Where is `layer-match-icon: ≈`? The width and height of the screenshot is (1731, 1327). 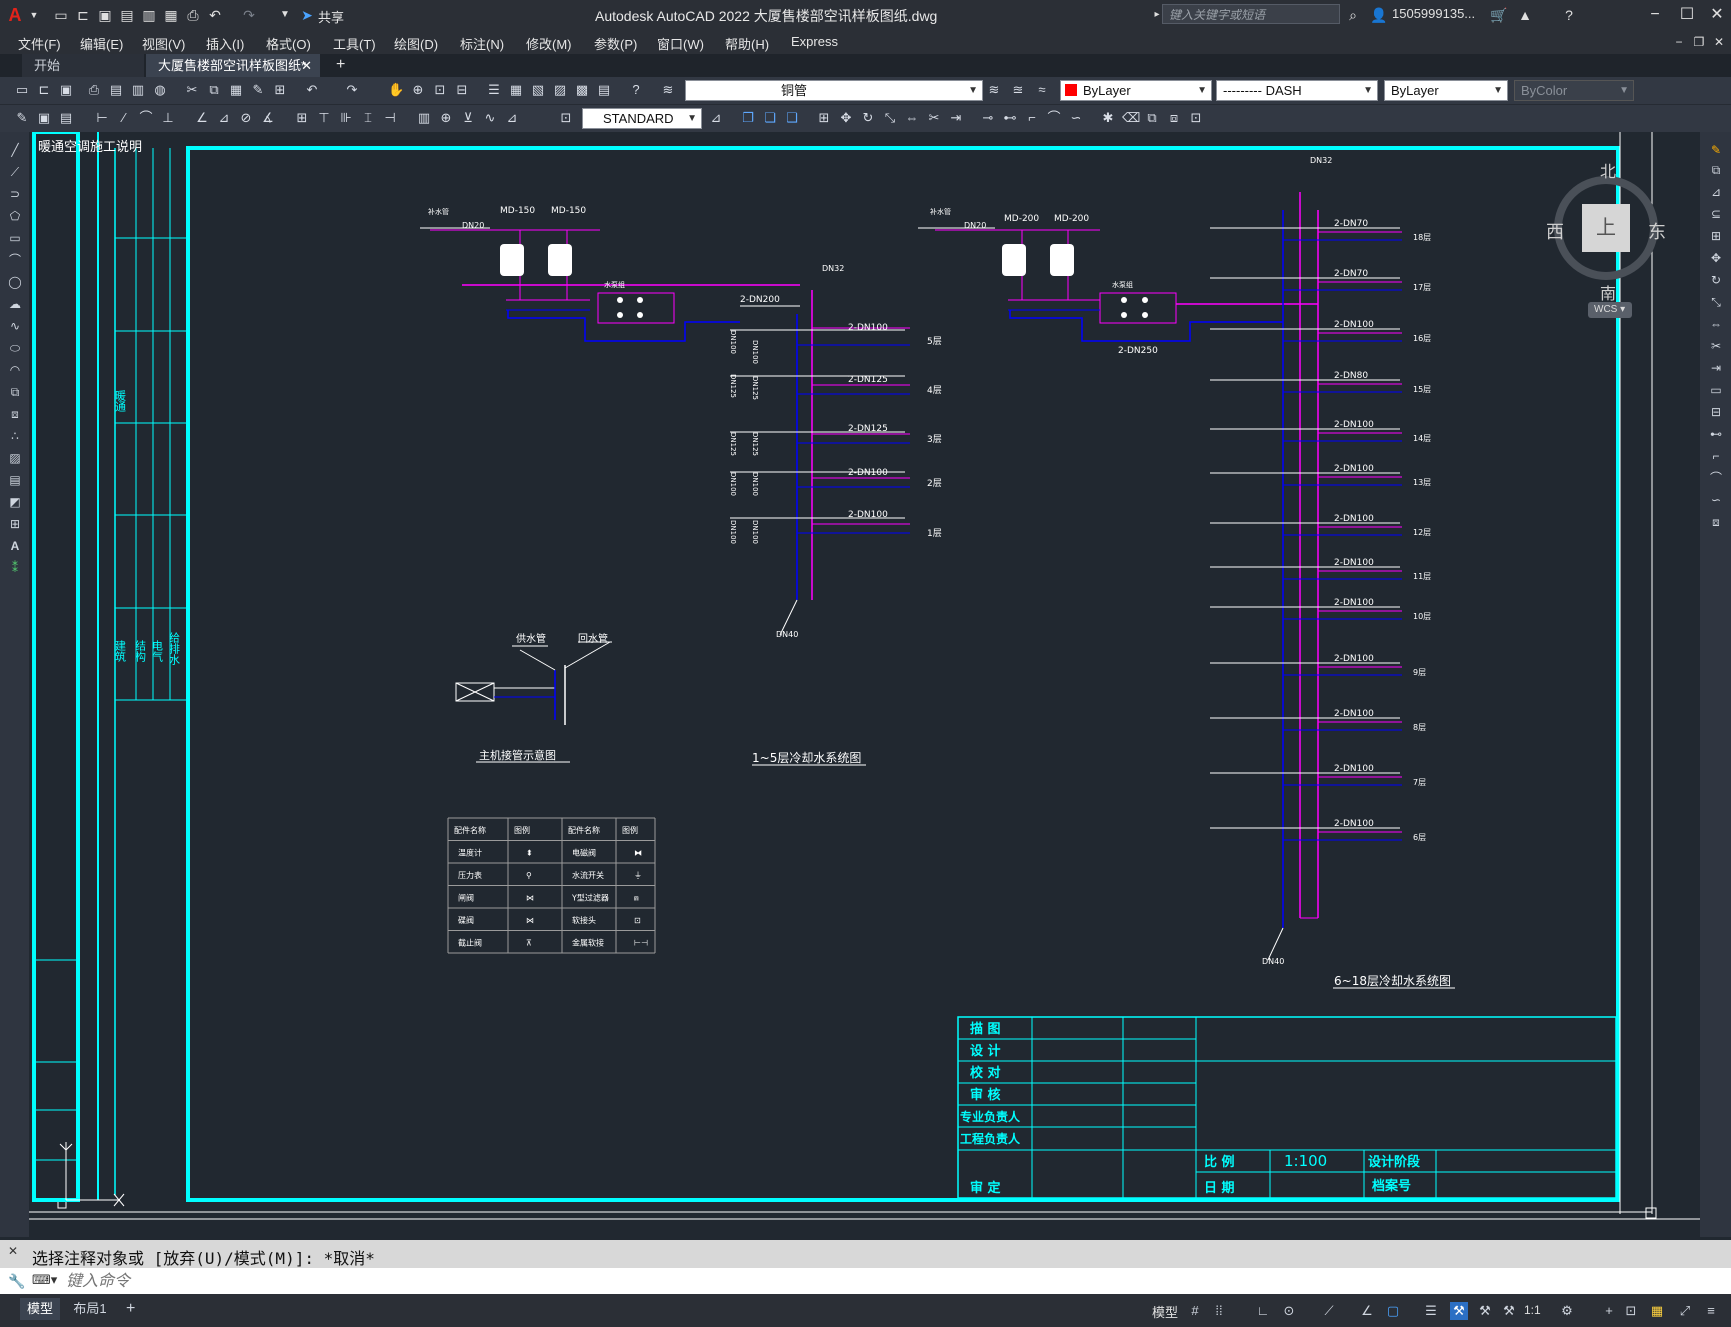
layer-match-icon: ≈ is located at coordinates (1042, 90).